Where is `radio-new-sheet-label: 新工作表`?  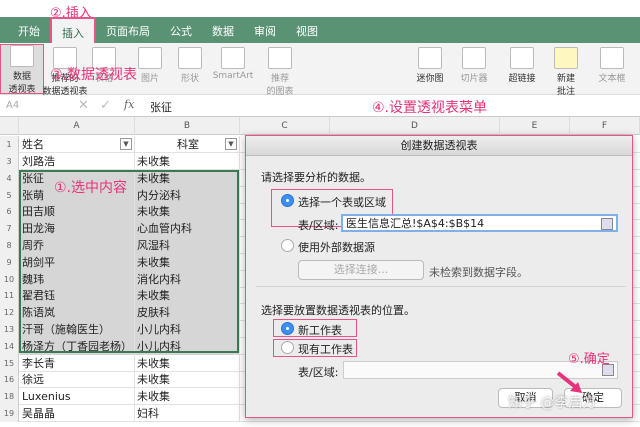
radio-new-sheet-label: 新工作表 is located at coordinates (320, 330).